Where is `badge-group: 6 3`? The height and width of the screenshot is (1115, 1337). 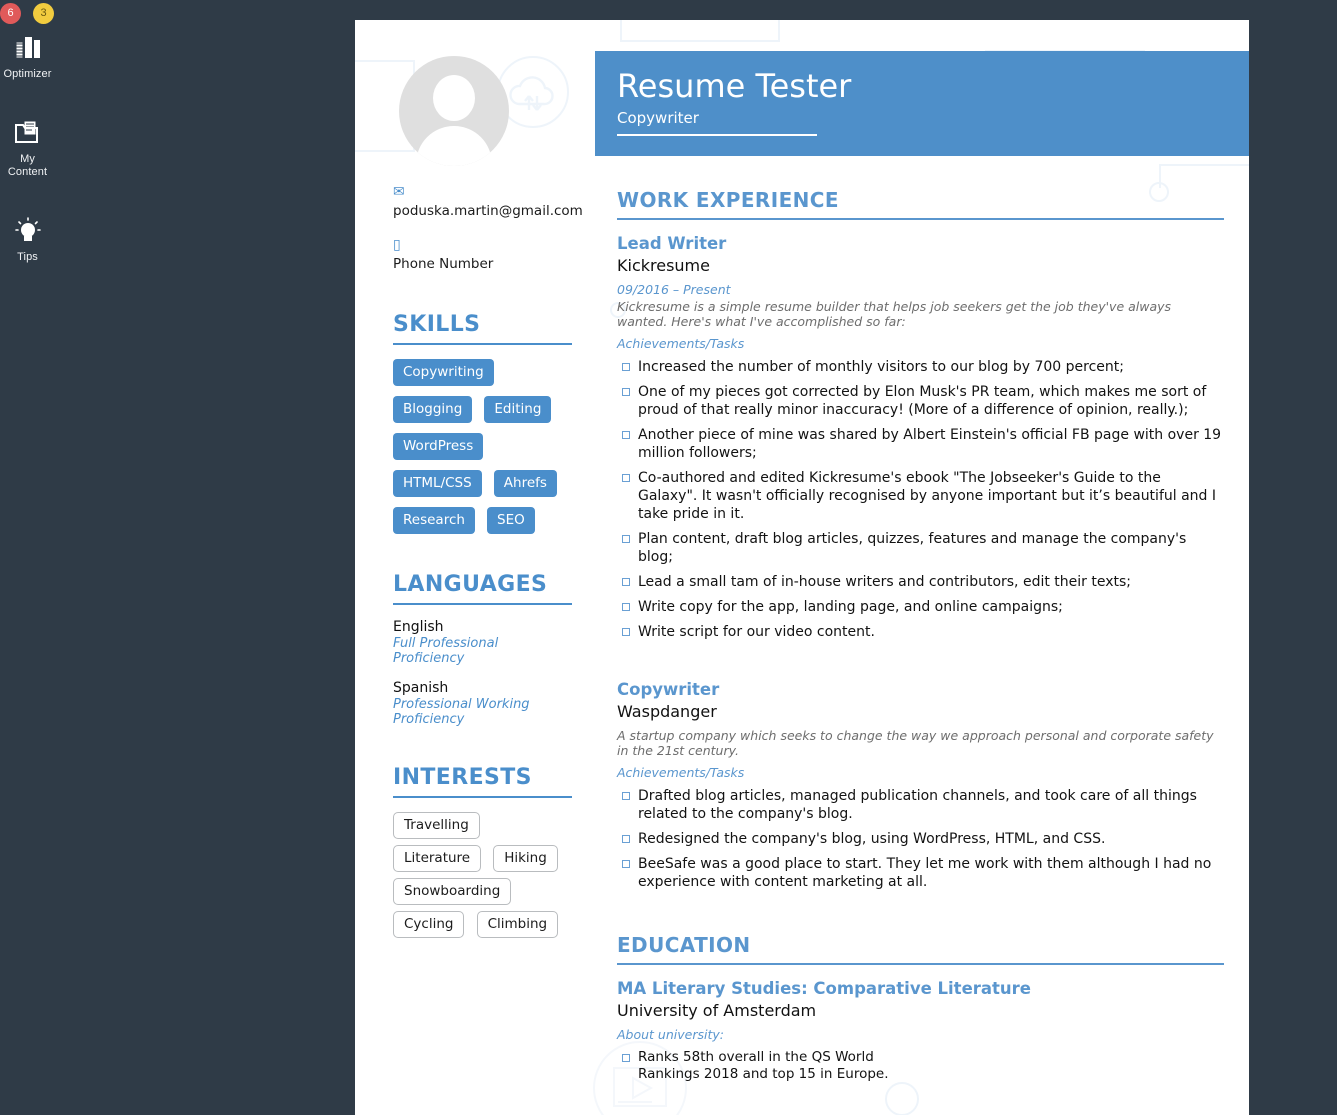 badge-group: 6 3 is located at coordinates (27, 14).